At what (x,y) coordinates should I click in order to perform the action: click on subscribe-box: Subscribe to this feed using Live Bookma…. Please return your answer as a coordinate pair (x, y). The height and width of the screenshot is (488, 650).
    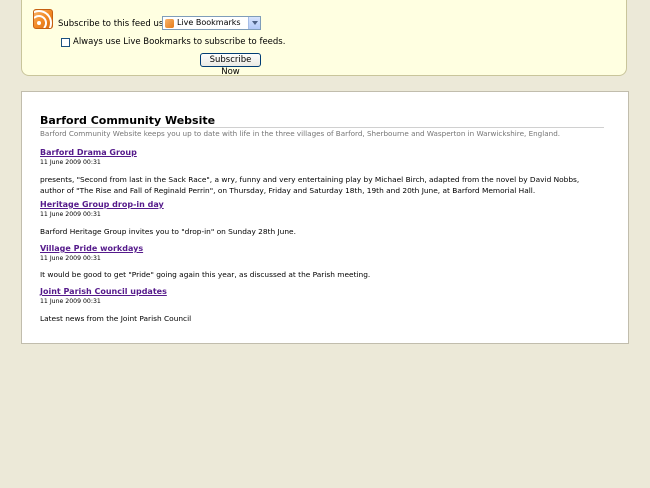
    Looking at the image, I should click on (324, 38).